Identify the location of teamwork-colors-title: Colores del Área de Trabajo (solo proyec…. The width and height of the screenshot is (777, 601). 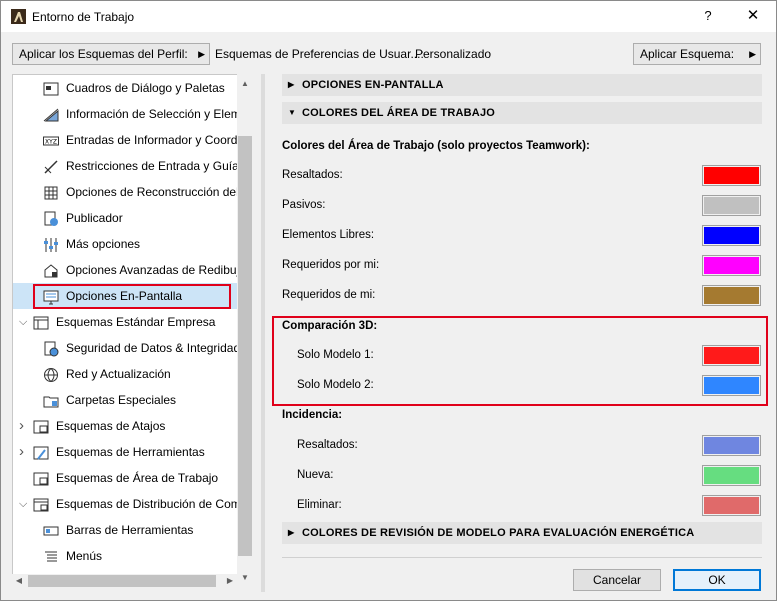
(436, 146).